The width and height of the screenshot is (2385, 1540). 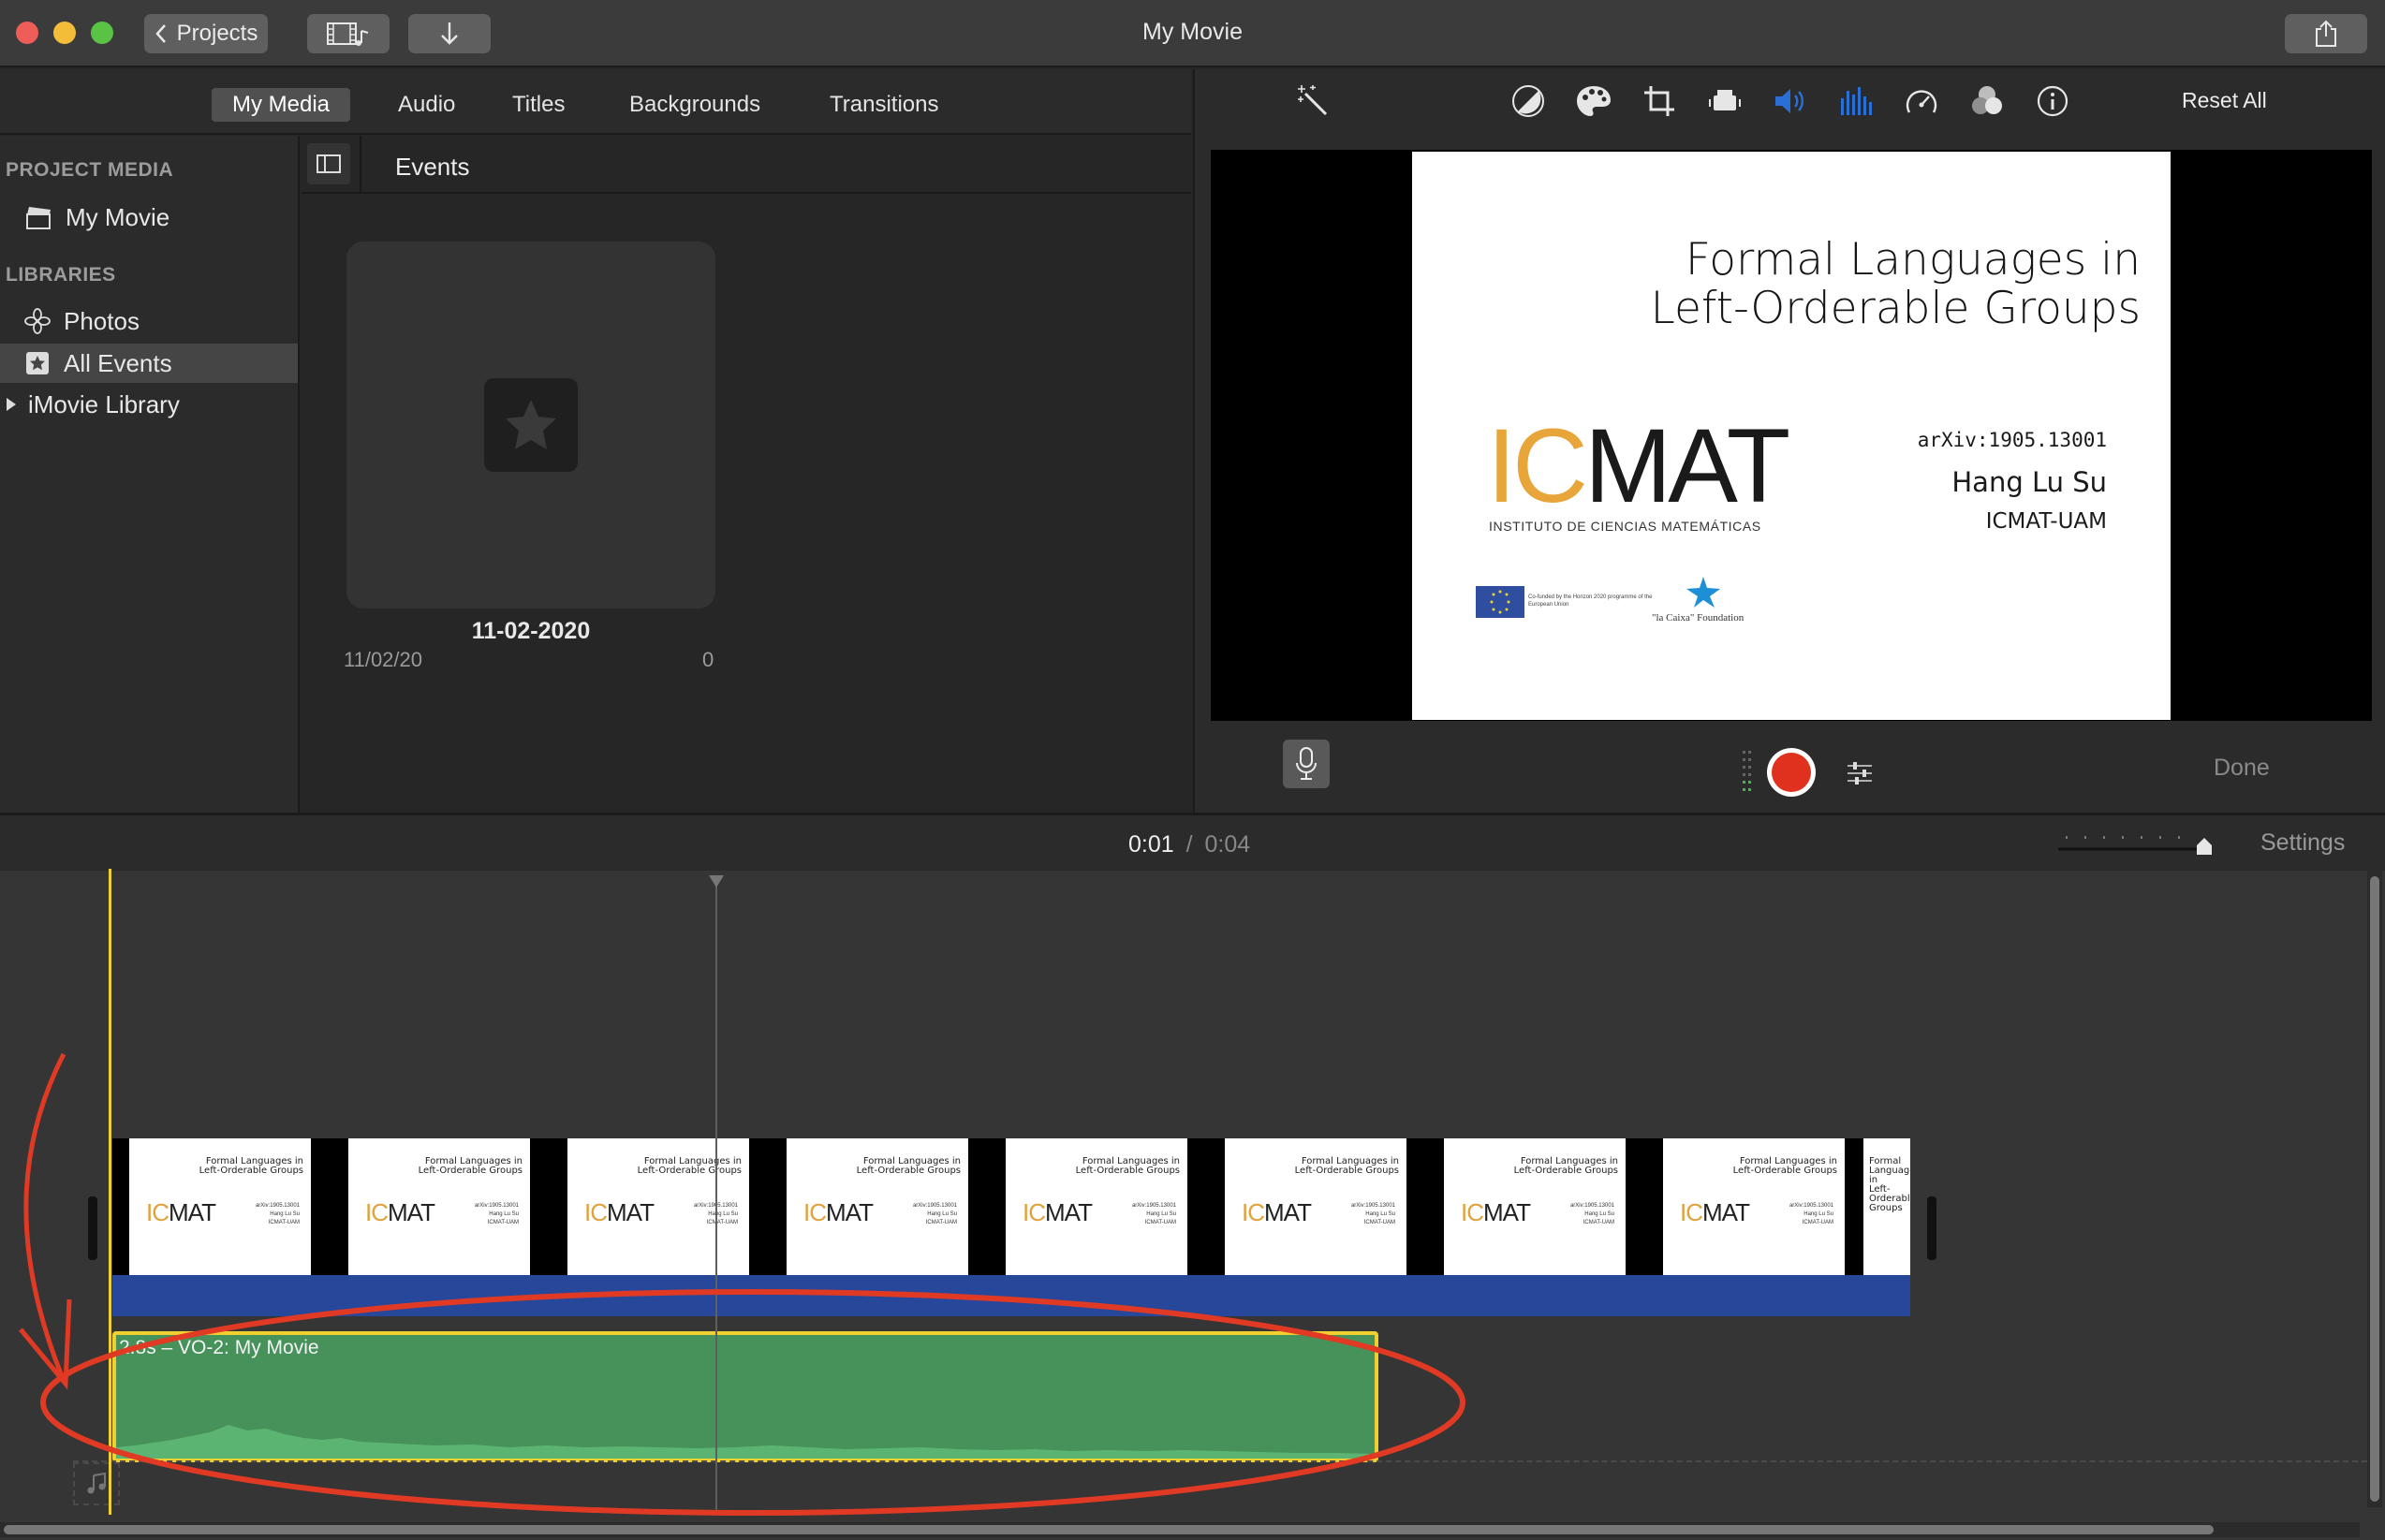 What do you see at coordinates (1625, 526) in the screenshot?
I see `icmat-subtitle: INSTITUTO DE CIENCIAS MATEMÁTICAS` at bounding box center [1625, 526].